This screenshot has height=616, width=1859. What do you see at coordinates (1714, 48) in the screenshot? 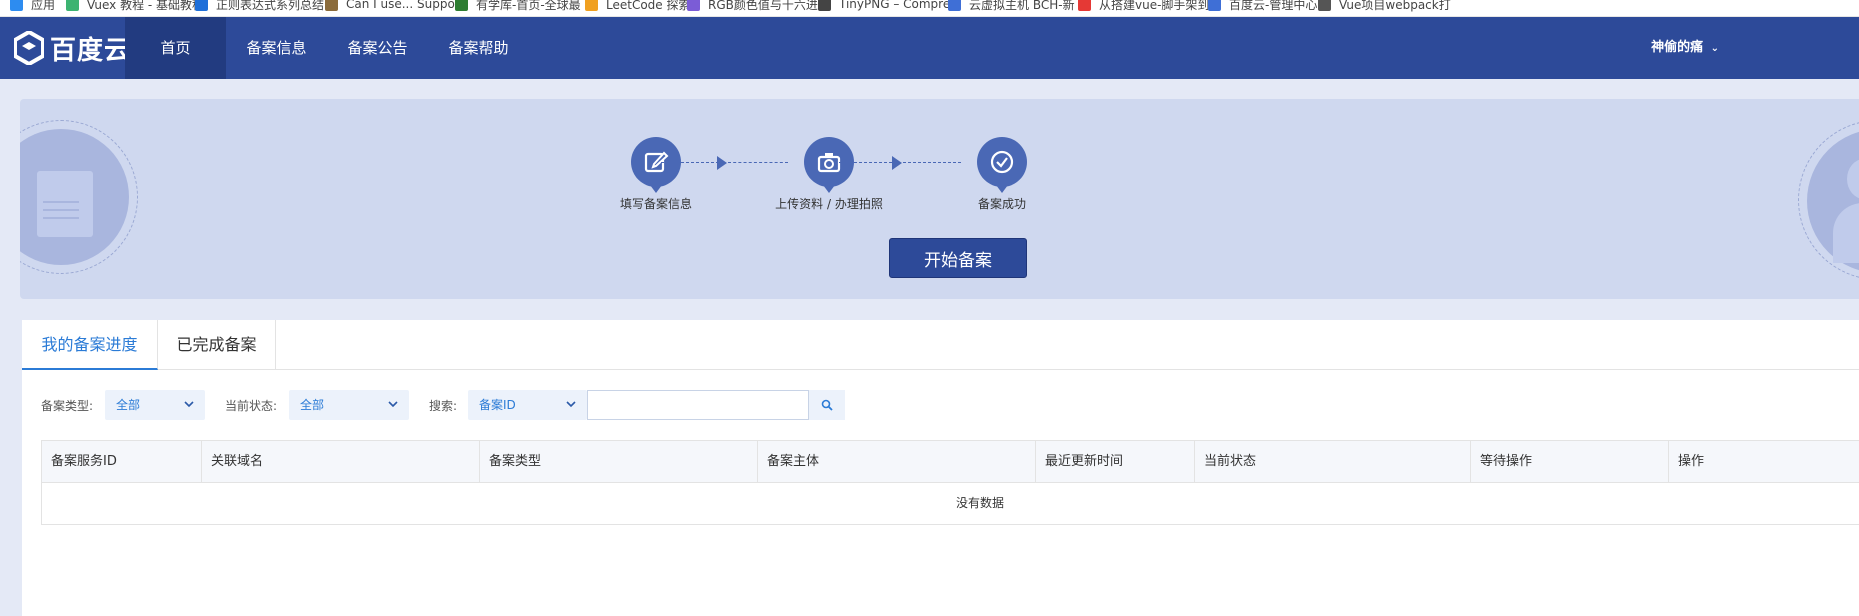
I see `chevron-down-icon: ⌄` at bounding box center [1714, 48].